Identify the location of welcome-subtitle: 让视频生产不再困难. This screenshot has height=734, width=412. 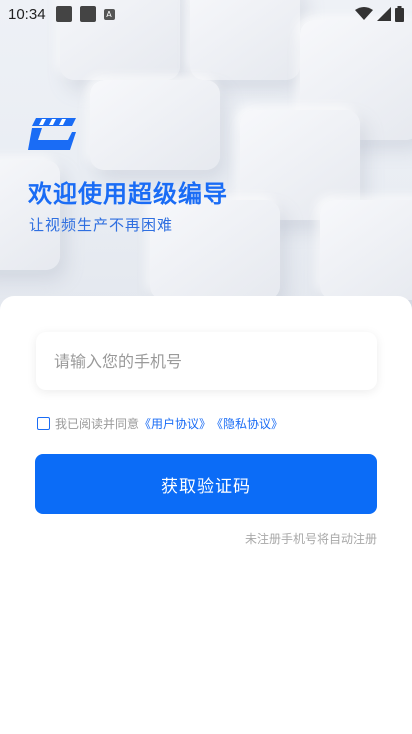
(101, 225).